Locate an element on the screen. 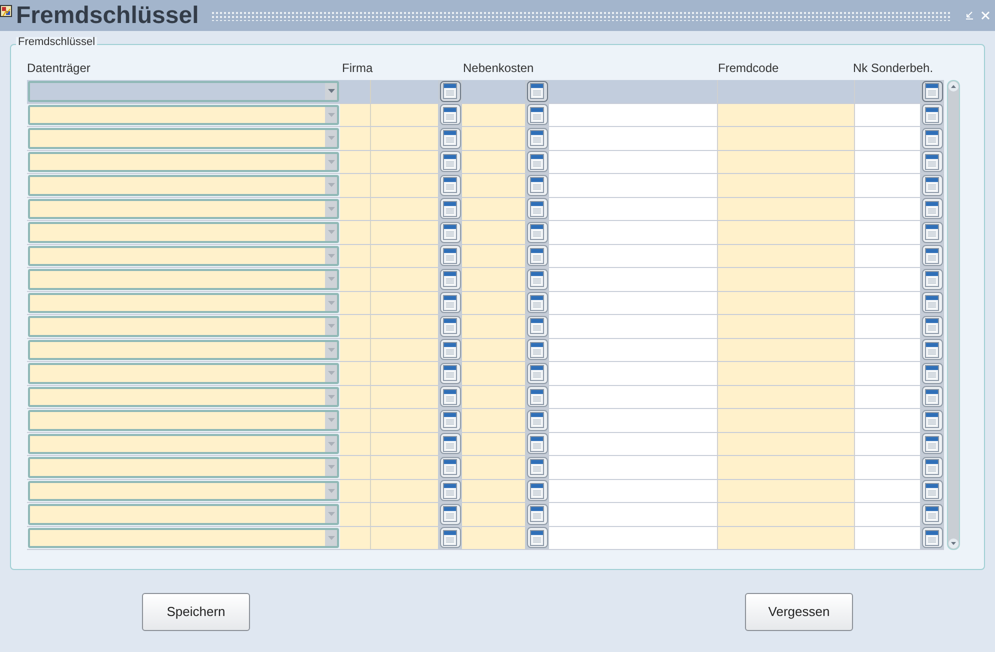  close-button is located at coordinates (985, 16).